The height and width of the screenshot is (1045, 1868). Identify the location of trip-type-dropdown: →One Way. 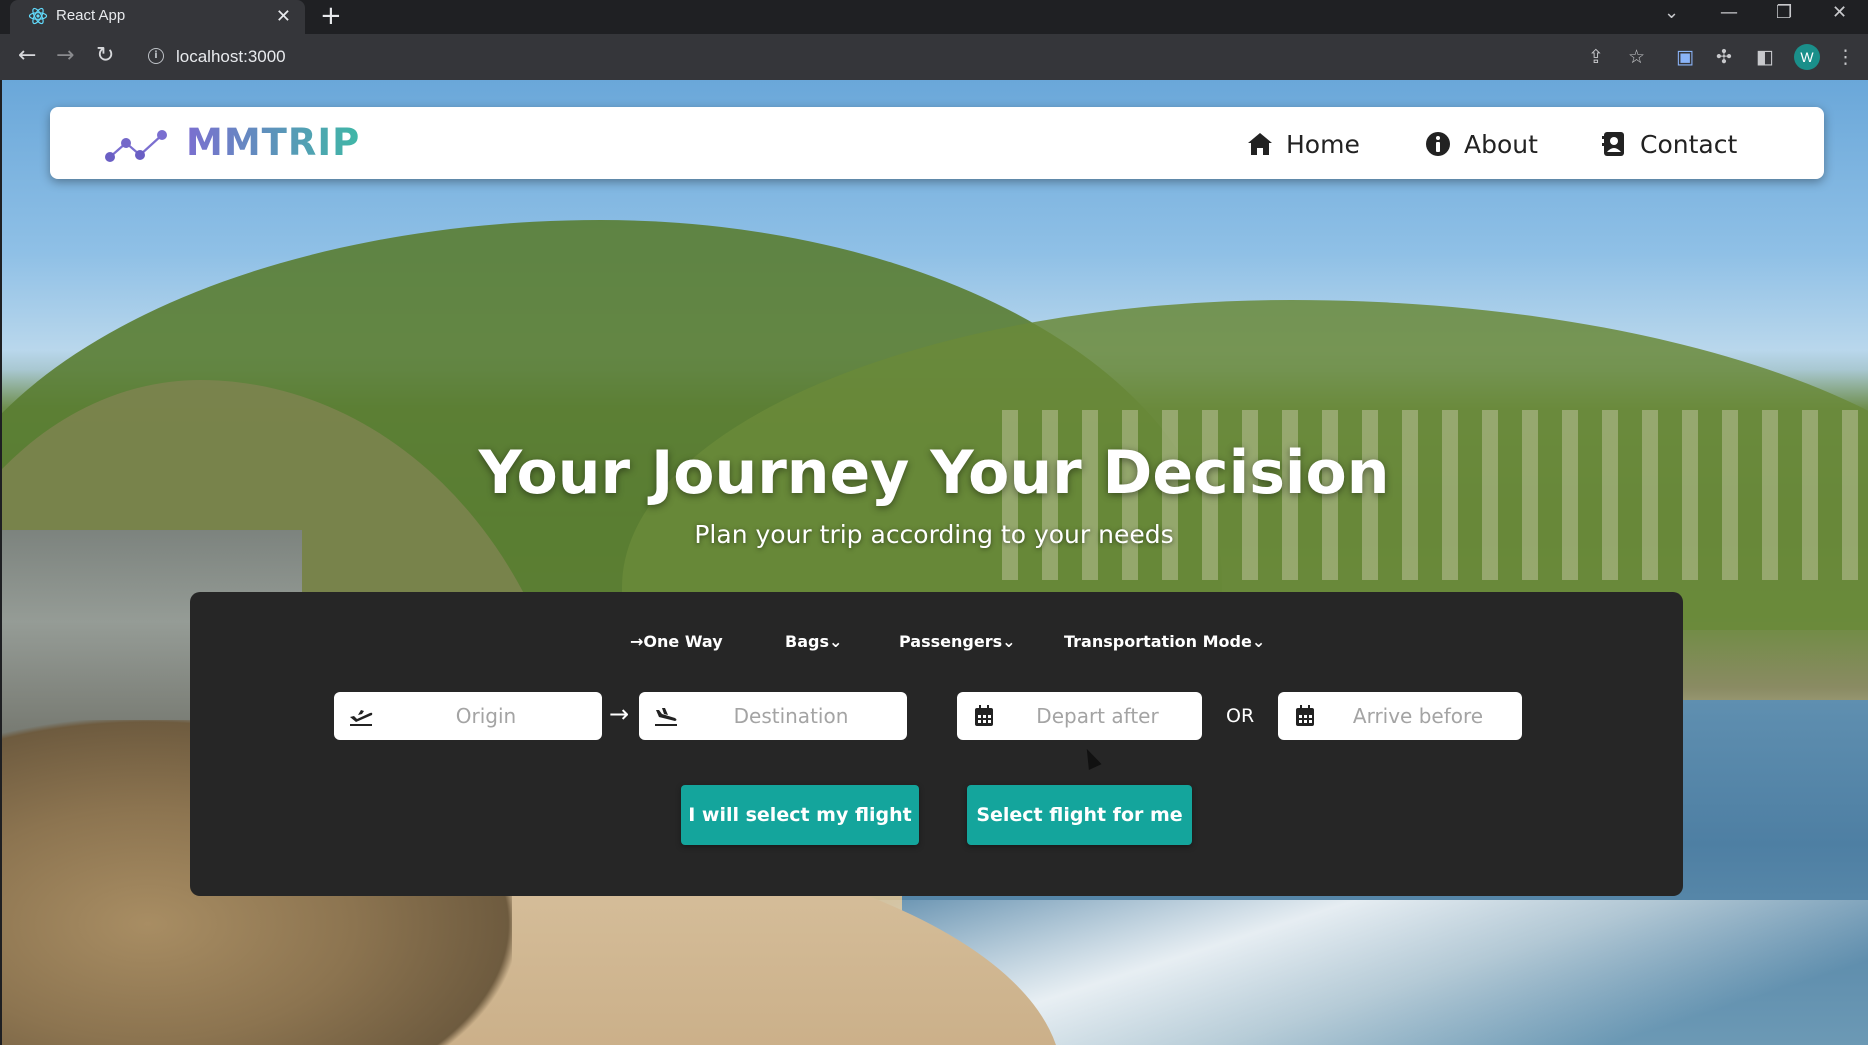
(676, 641).